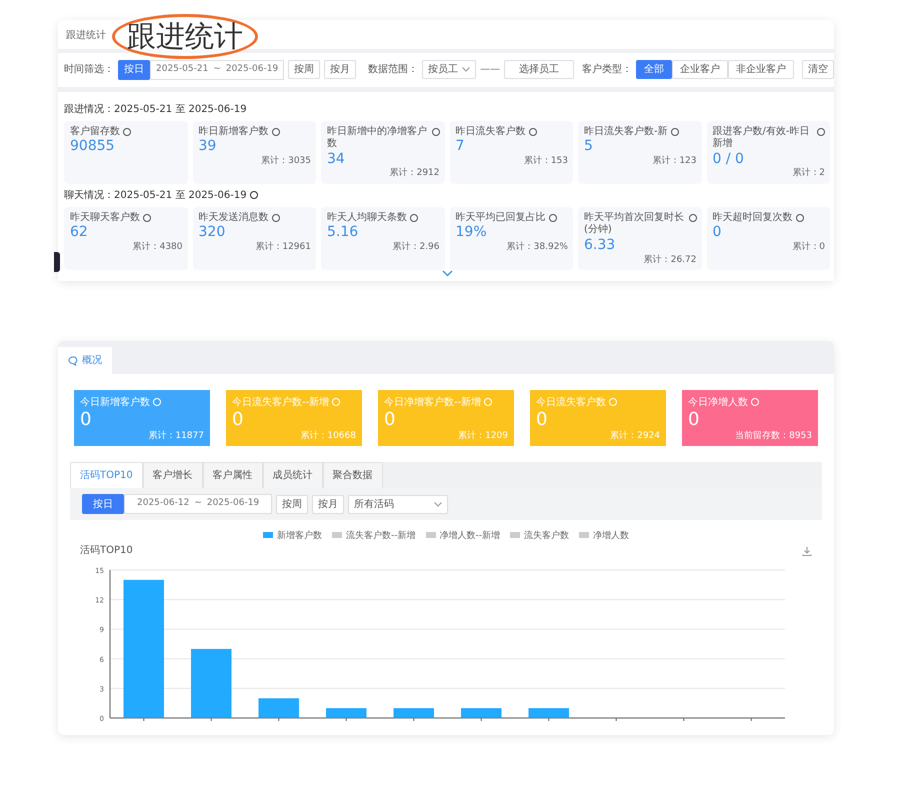 The image size is (900, 812). What do you see at coordinates (483, 435) in the screenshot?
I see `metric-total: 累计：1209` at bounding box center [483, 435].